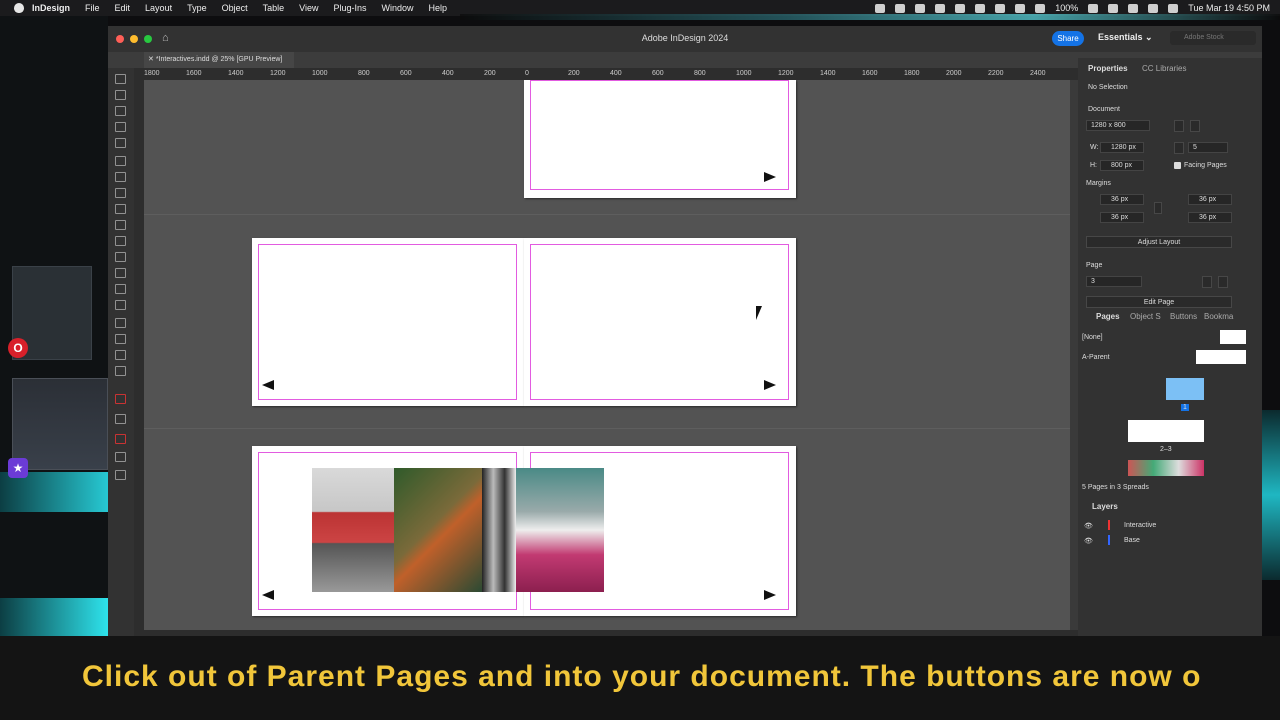  What do you see at coordinates (1132, 540) in the screenshot?
I see `layer-base: Base` at bounding box center [1132, 540].